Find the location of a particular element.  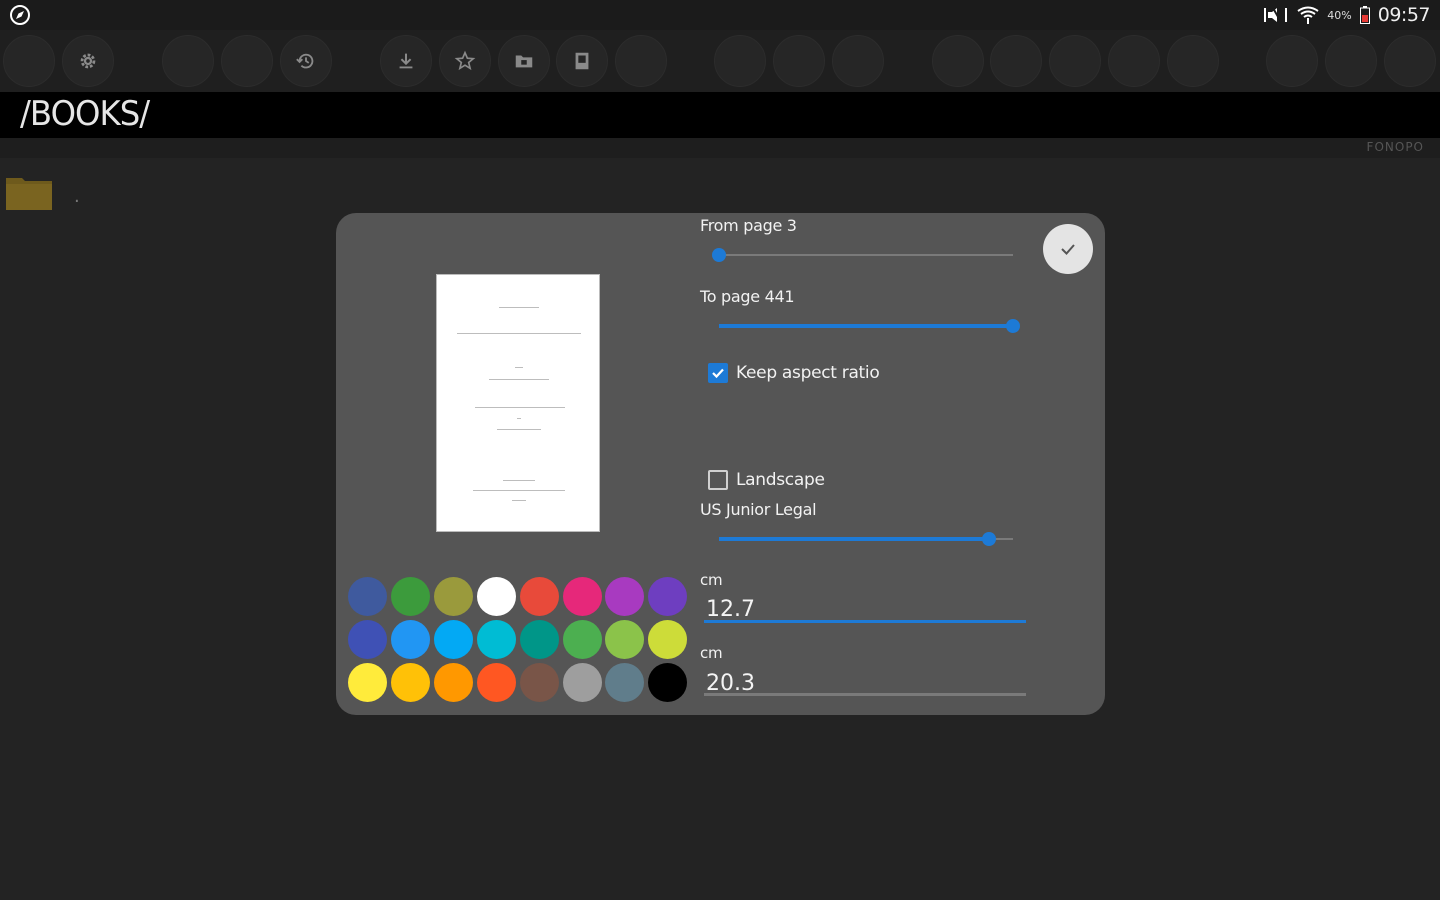

page-preview is located at coordinates (518, 403).